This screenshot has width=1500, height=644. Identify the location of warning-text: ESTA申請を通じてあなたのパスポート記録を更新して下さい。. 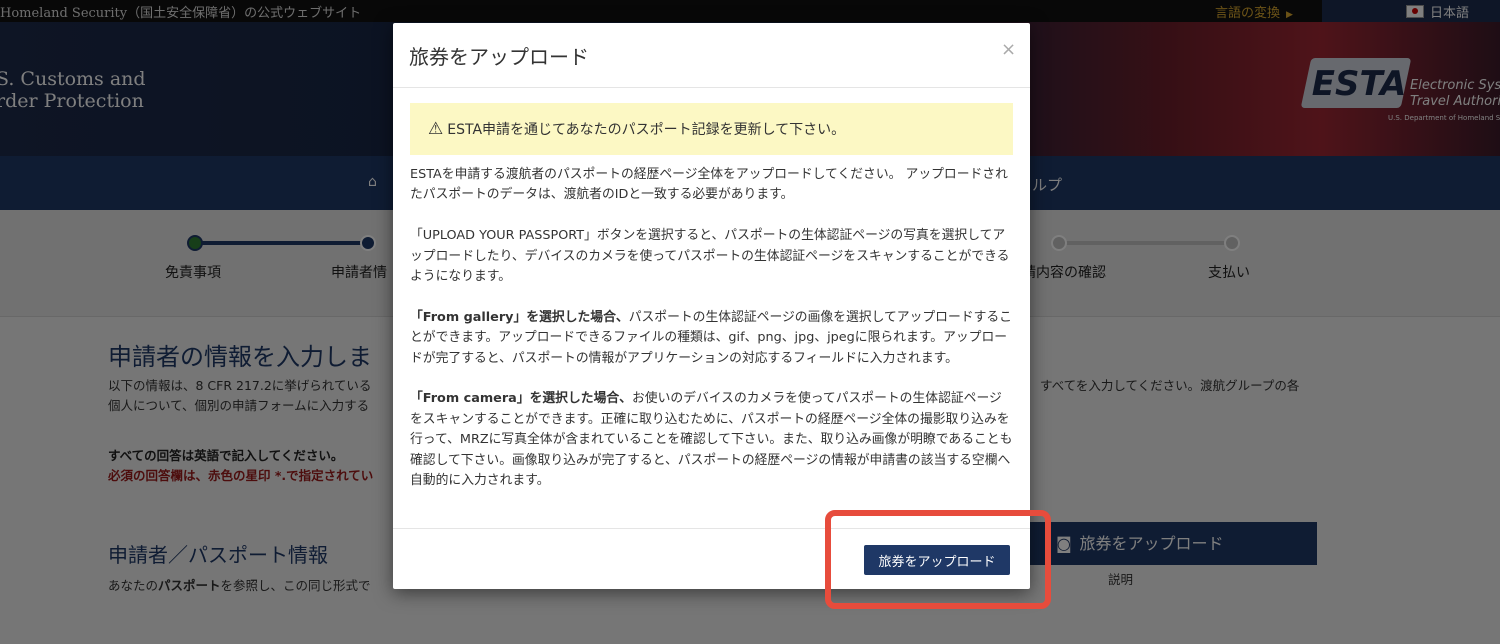
(646, 130).